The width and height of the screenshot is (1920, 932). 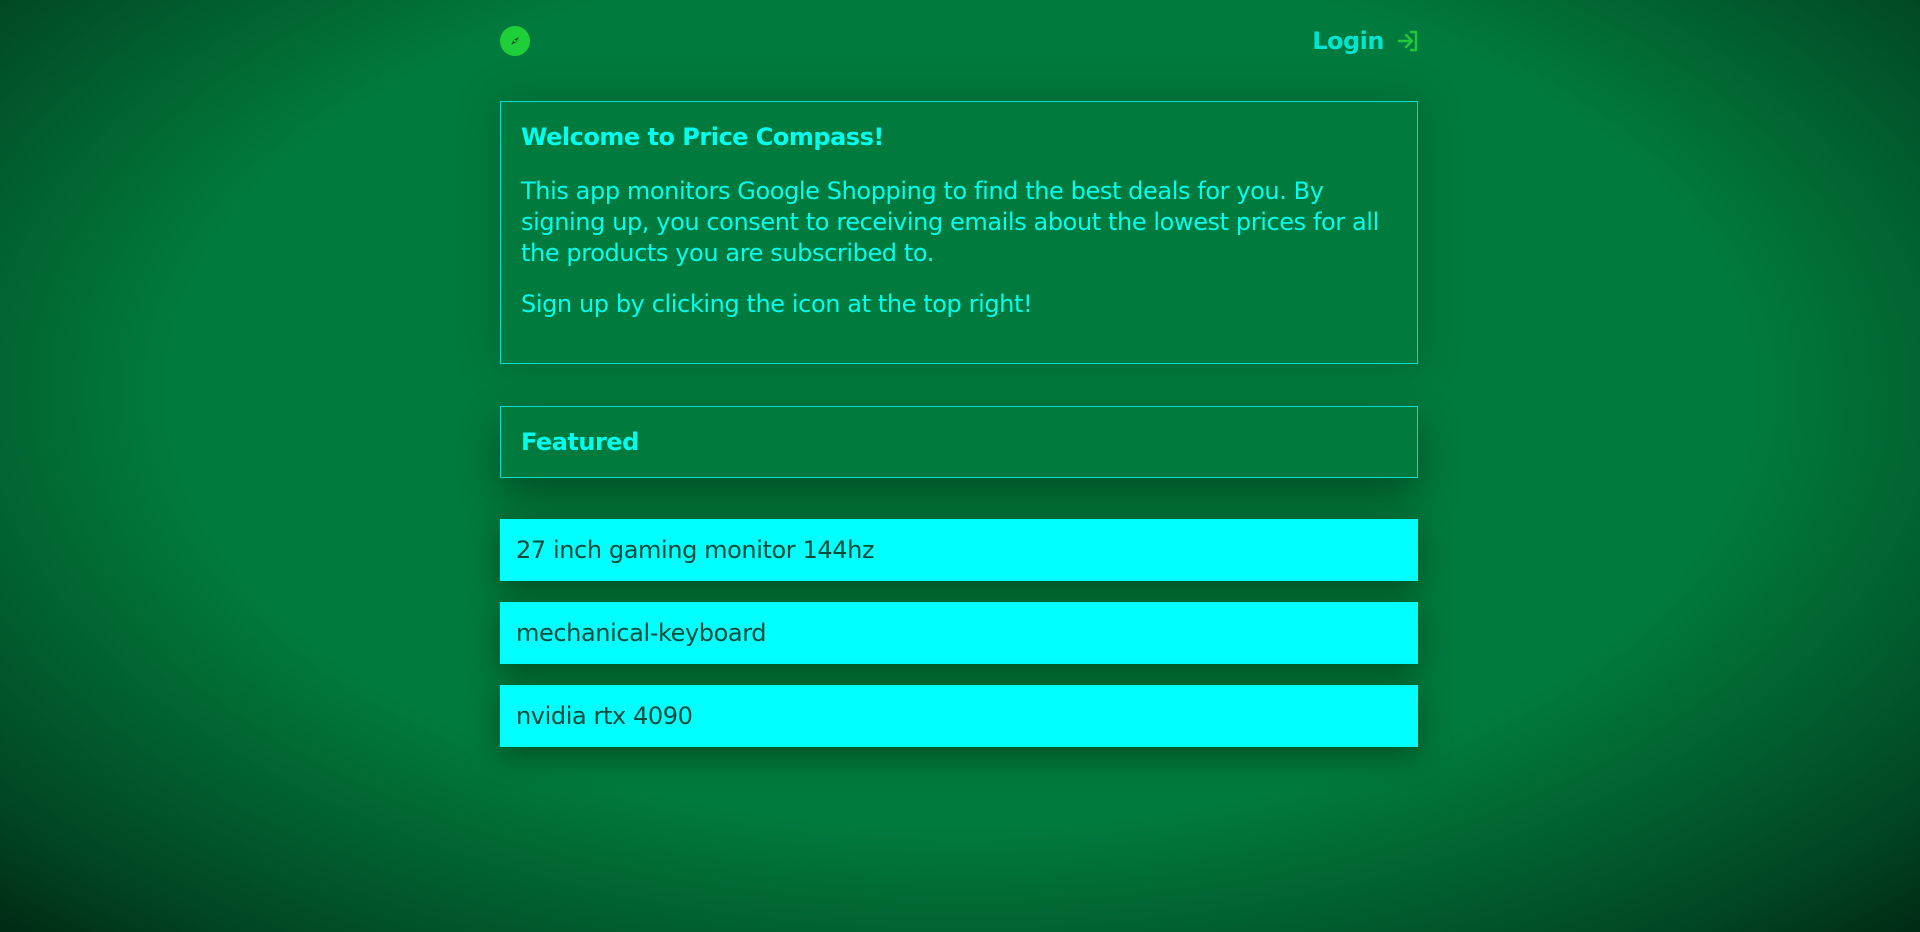 What do you see at coordinates (959, 716) in the screenshot?
I see `product-item: nvidia rtx 4090` at bounding box center [959, 716].